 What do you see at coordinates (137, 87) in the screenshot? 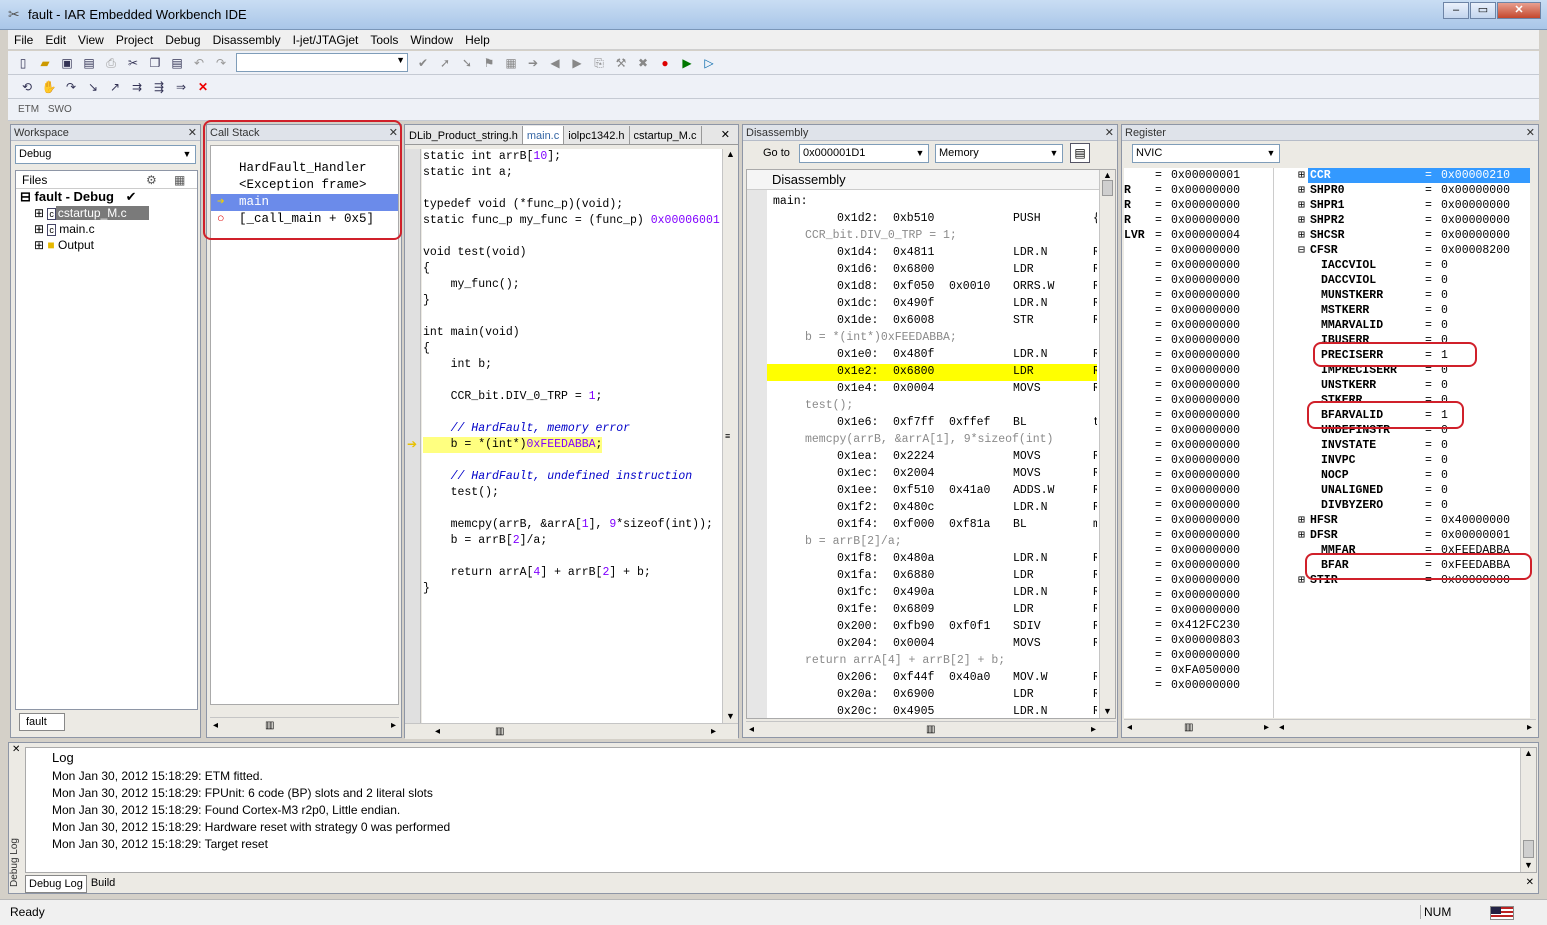
I see `next-statement-icon: ⇉` at bounding box center [137, 87].